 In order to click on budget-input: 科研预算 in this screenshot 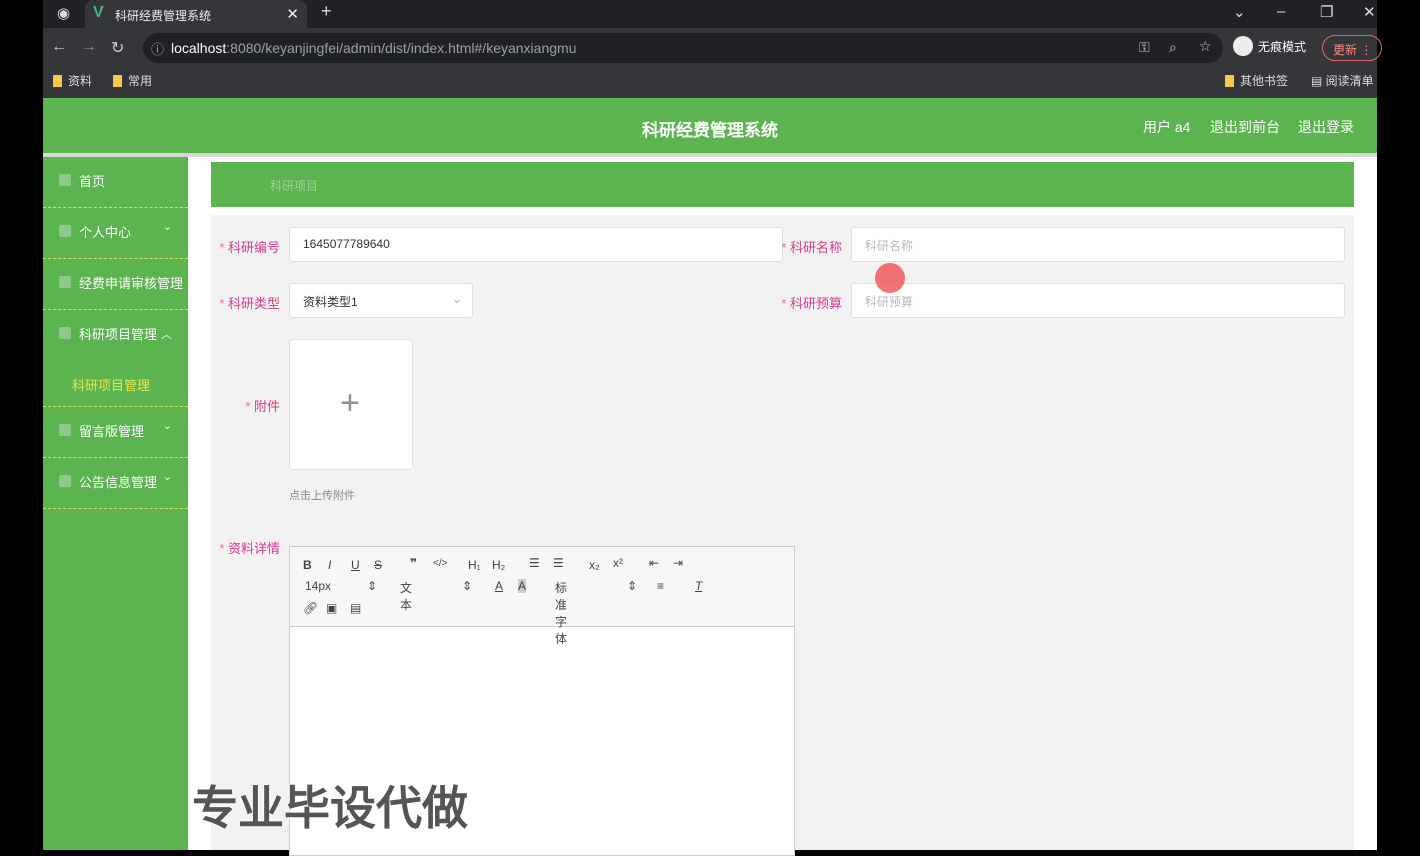, I will do `click(1098, 300)`.